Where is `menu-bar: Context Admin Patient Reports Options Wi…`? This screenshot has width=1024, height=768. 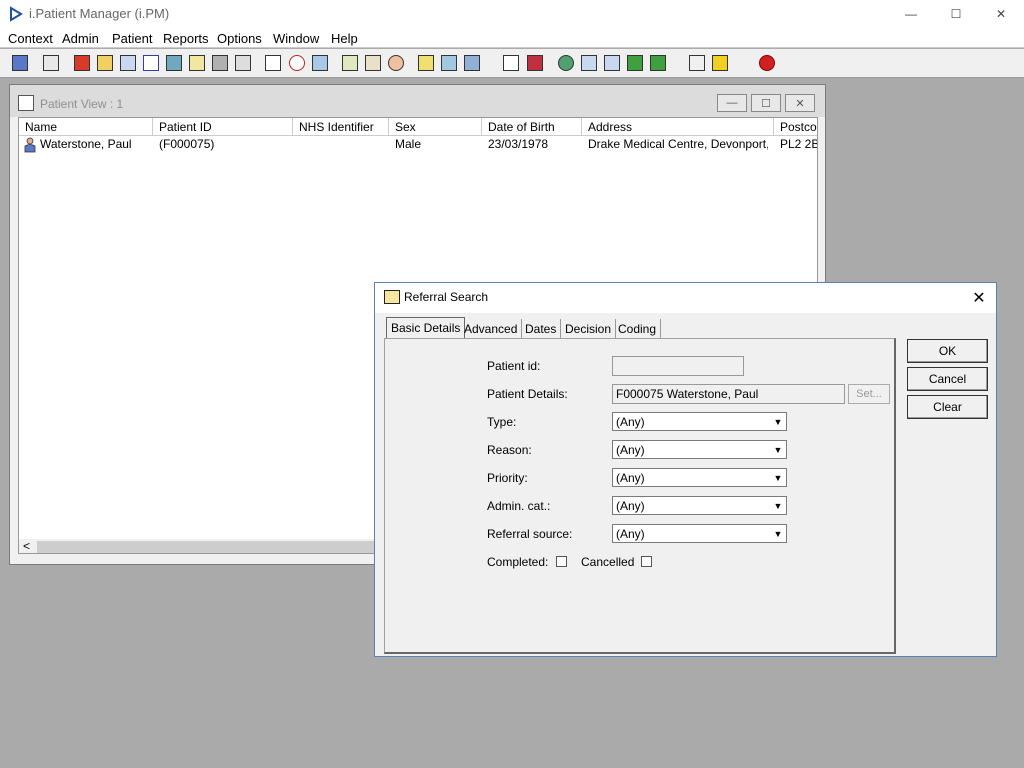 menu-bar: Context Admin Patient Reports Options Wi… is located at coordinates (512, 38).